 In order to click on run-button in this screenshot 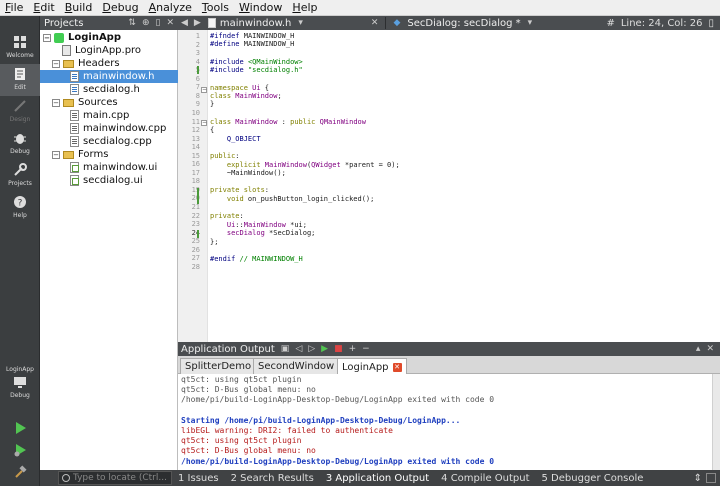, I will do `click(20, 428)`.